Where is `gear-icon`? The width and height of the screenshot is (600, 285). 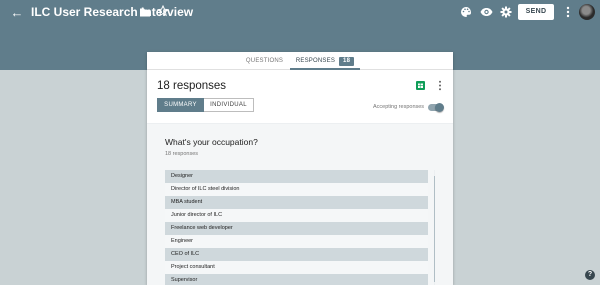 gear-icon is located at coordinates (506, 12).